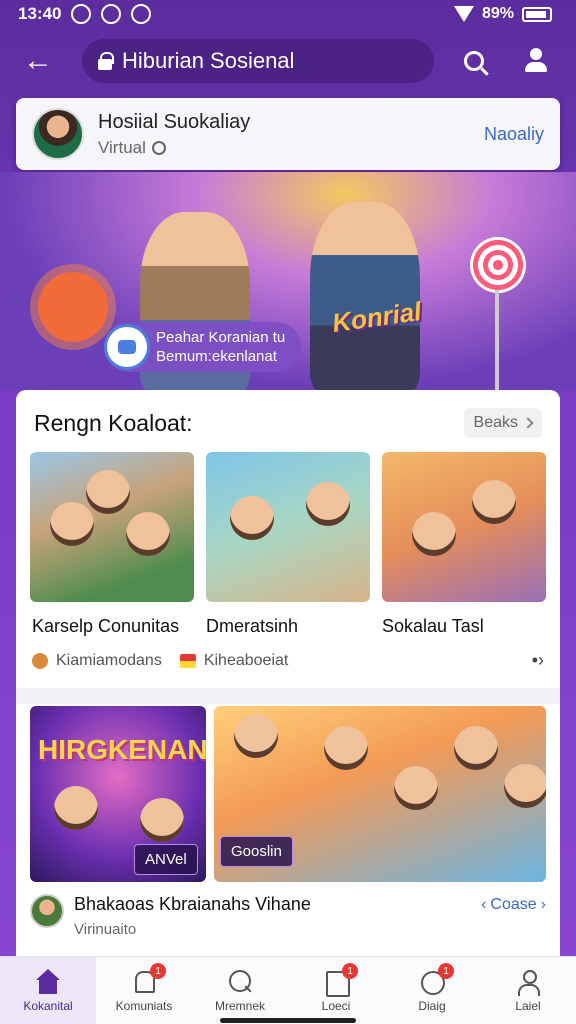 This screenshot has height=1024, width=576. I want to click on back-button: ←, so click(38, 61).